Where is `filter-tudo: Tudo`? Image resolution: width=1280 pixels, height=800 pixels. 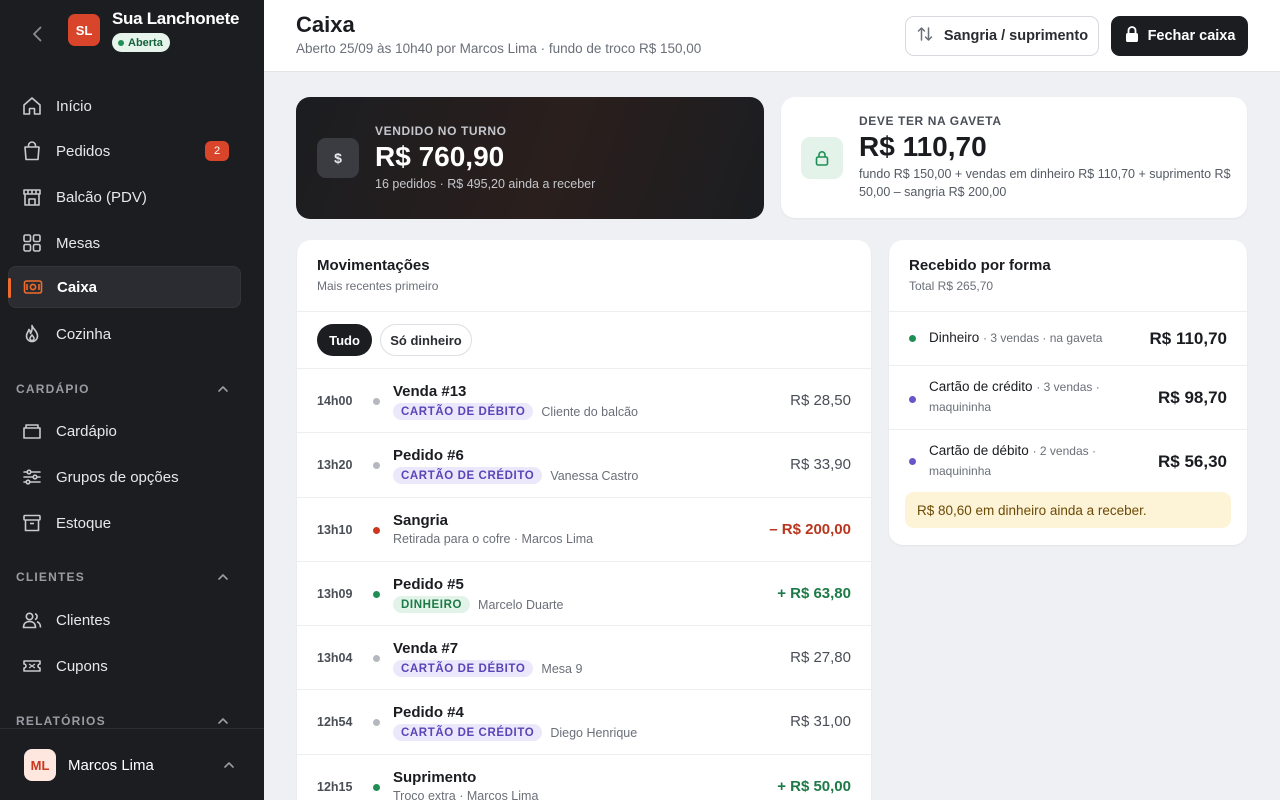
filter-tudo: Tudo is located at coordinates (344, 340).